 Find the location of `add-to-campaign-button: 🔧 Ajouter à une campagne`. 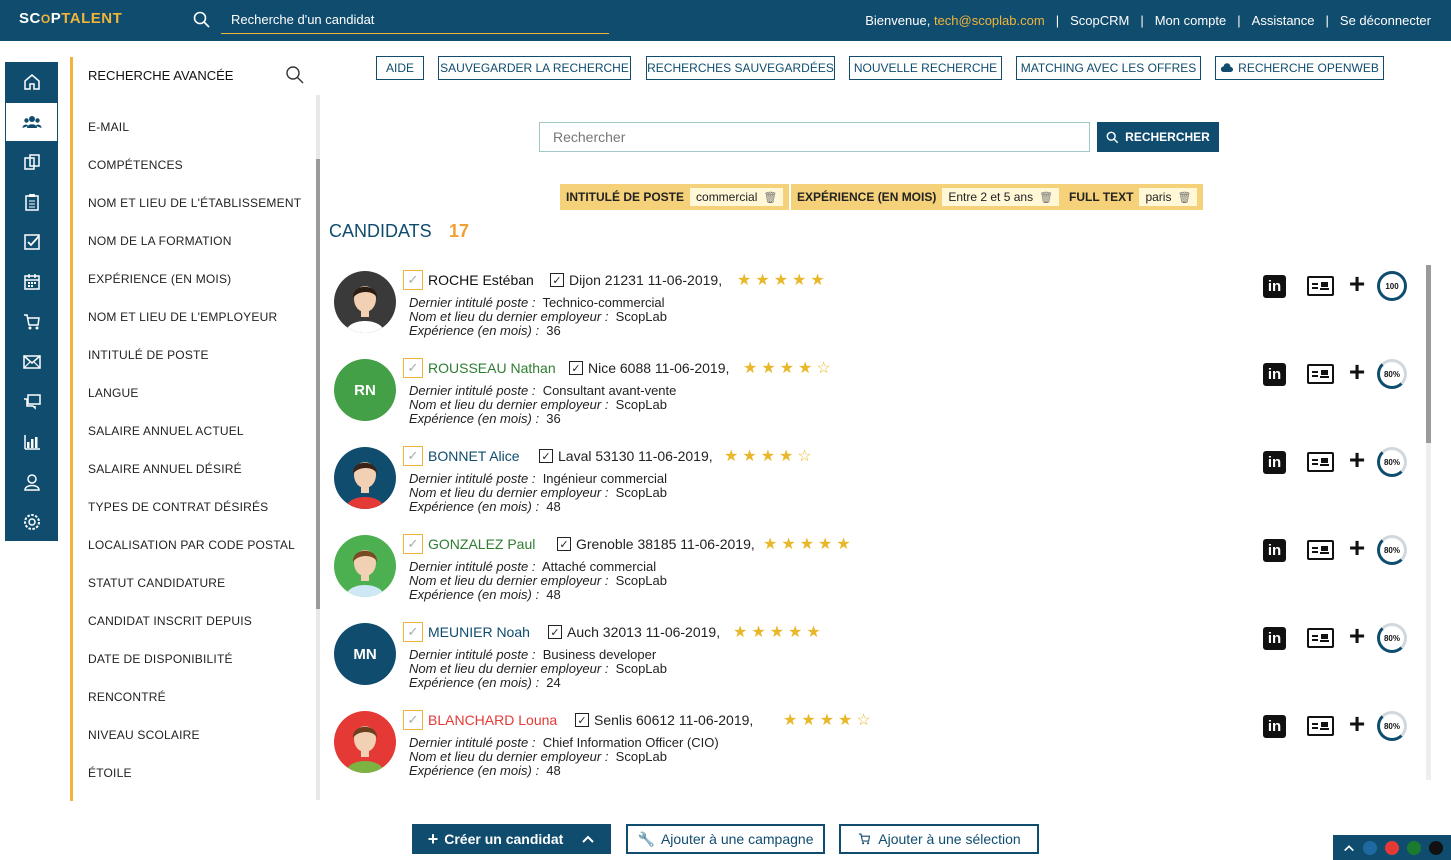

add-to-campaign-button: 🔧 Ajouter à une campagne is located at coordinates (725, 839).